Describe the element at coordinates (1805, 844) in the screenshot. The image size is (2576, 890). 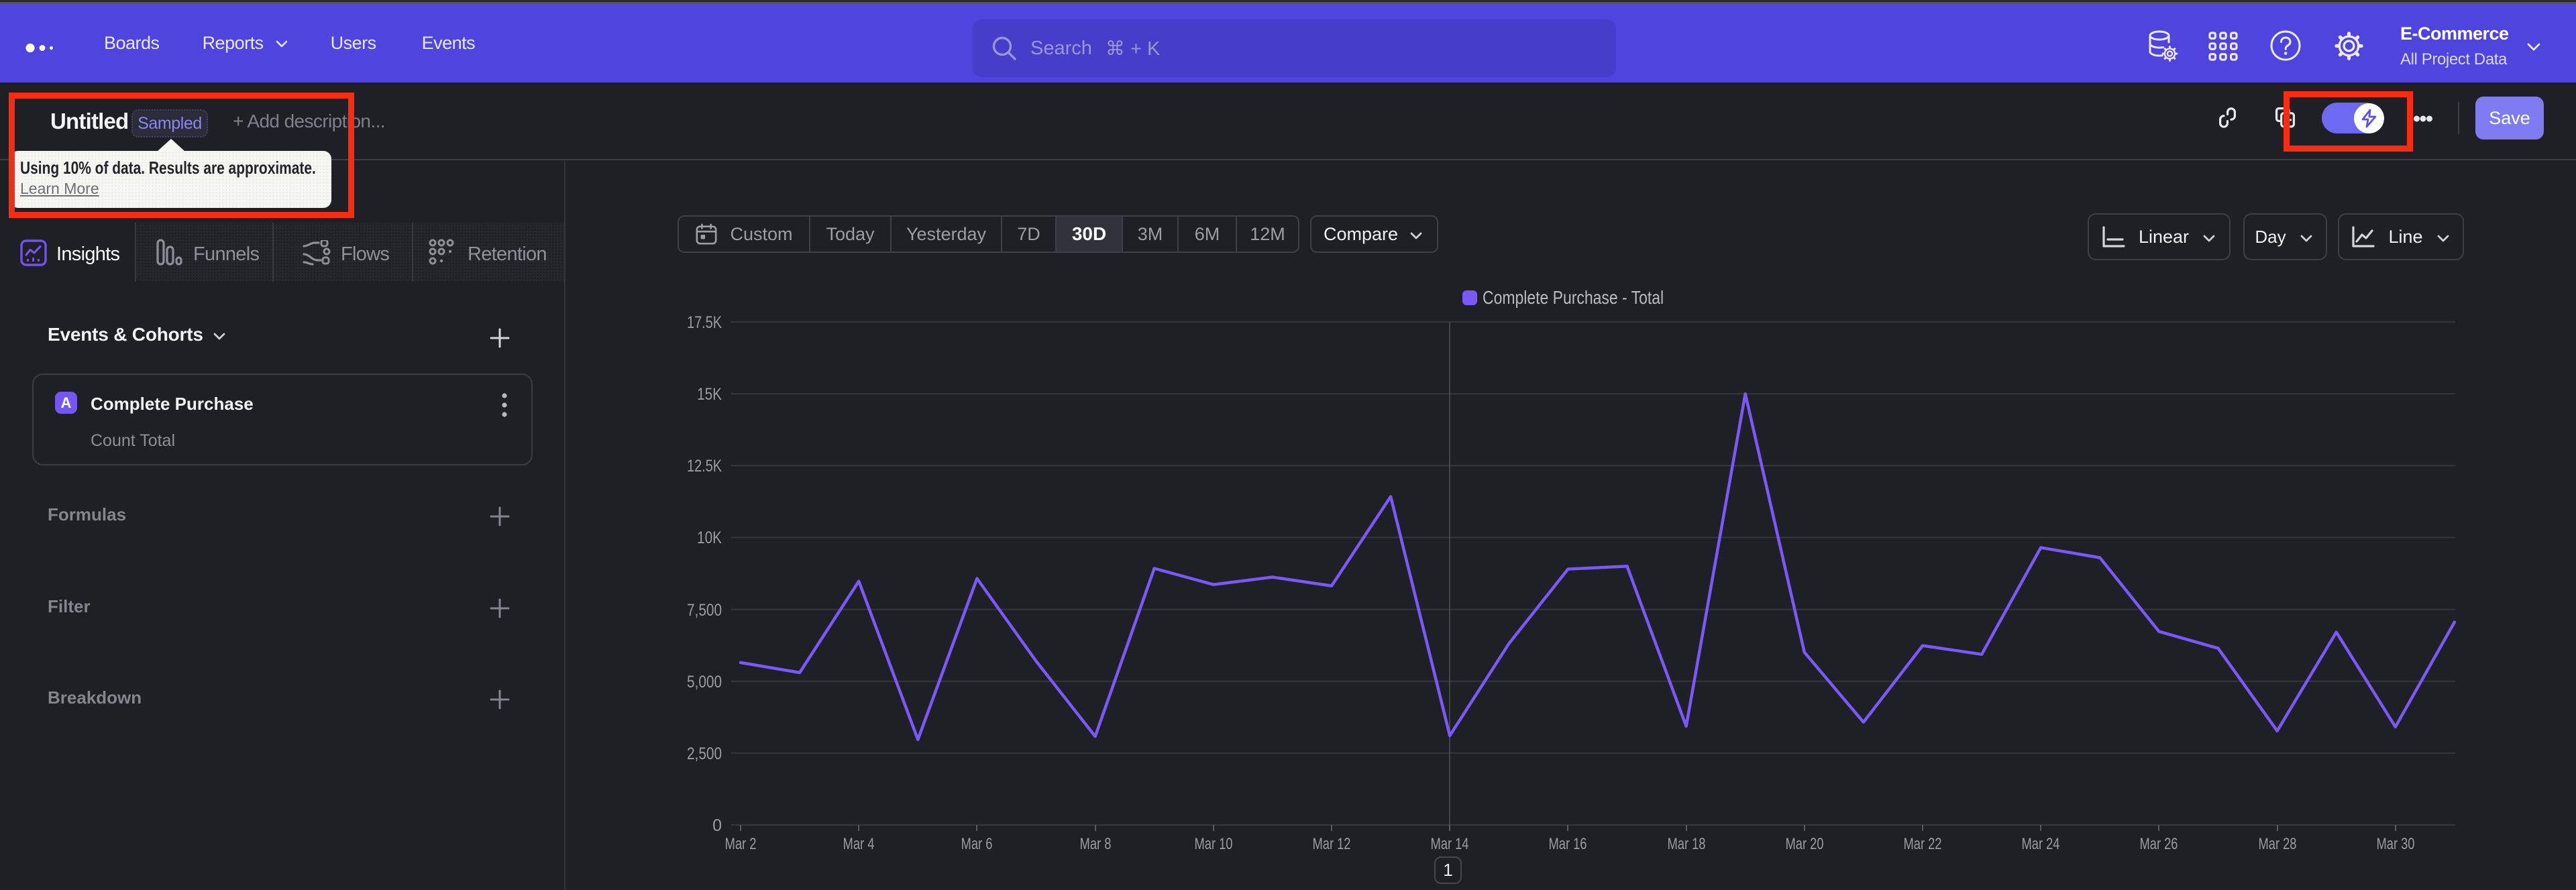
I see `svg-text: Mar 20` at that location.